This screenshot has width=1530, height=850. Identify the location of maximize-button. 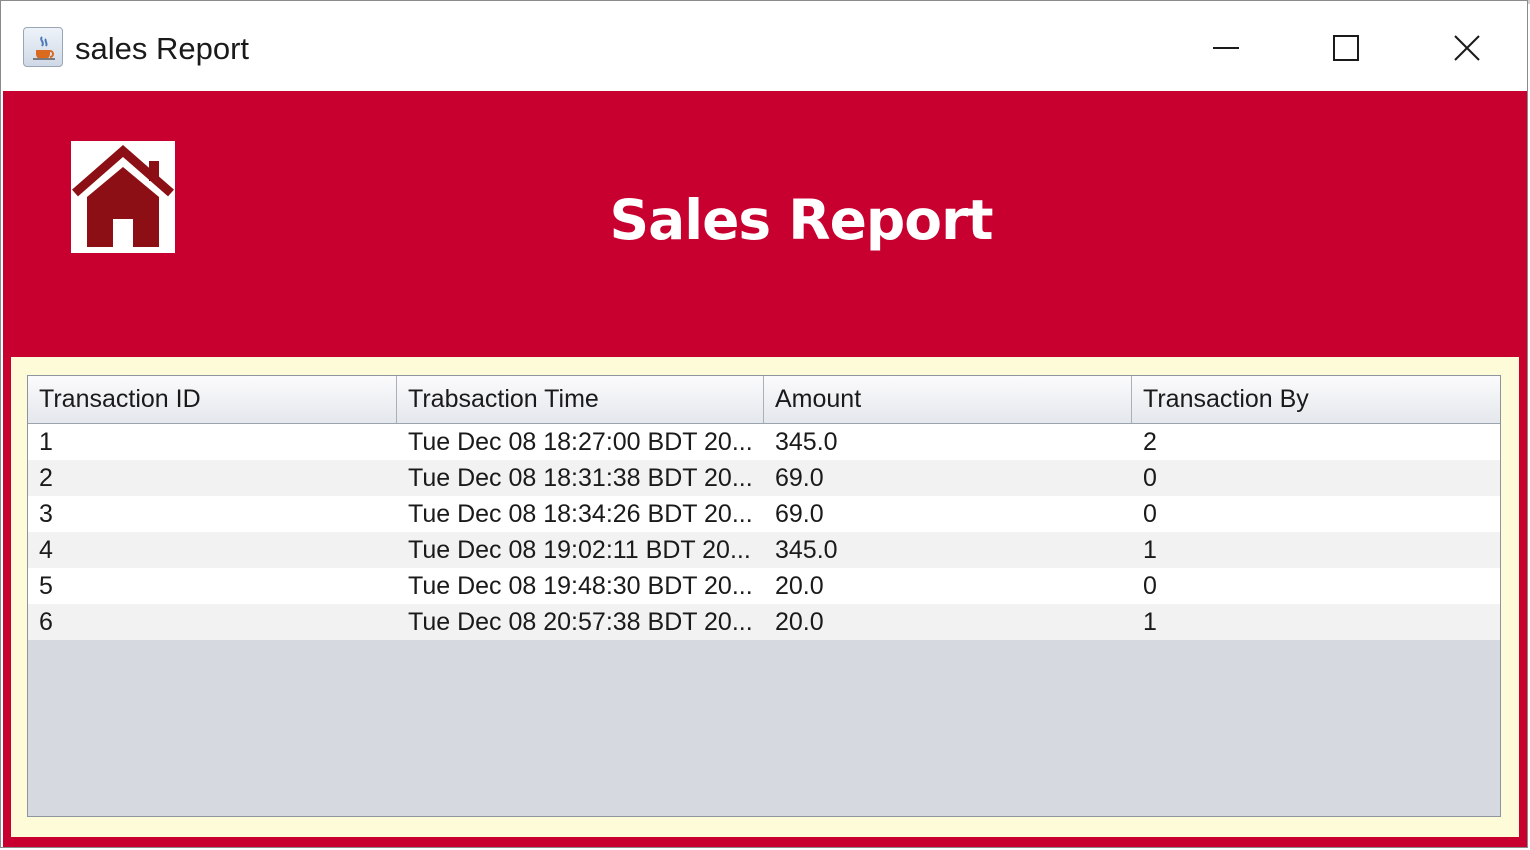
(1345, 49).